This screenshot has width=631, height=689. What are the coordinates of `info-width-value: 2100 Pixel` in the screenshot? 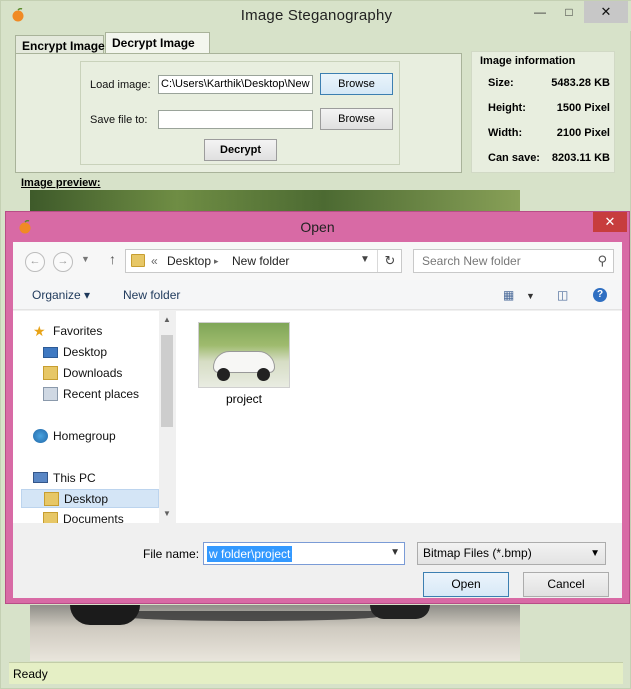 It's located at (583, 133).